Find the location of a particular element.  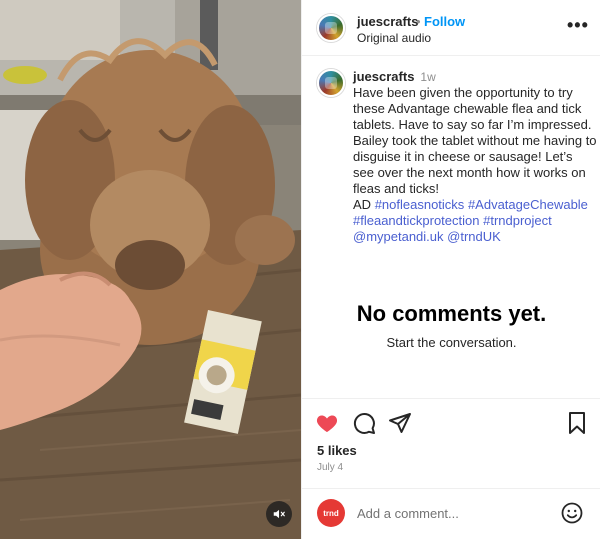

current-user-avatar: trnd is located at coordinates (331, 513).